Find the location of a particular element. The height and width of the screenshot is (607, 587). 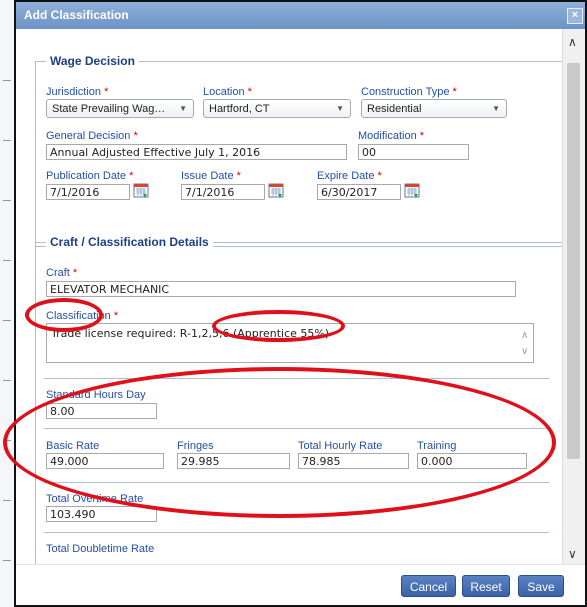

craft-label: Craft * is located at coordinates (62, 273).